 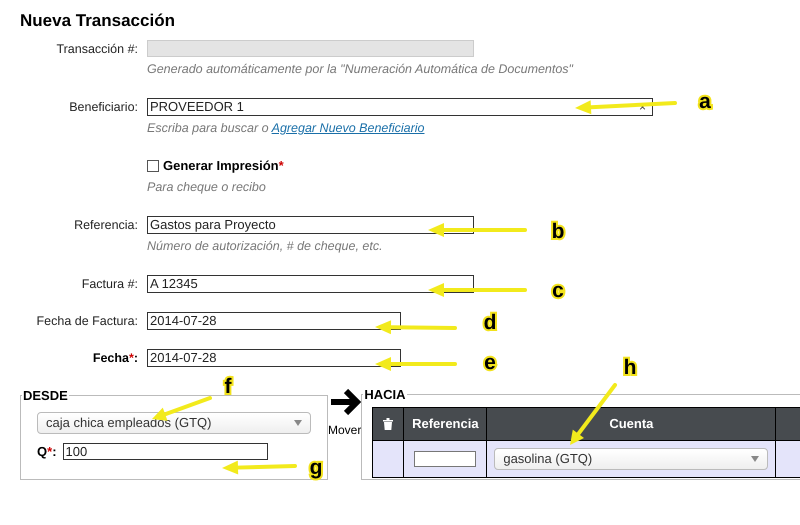 I want to click on field-label: Transacción #:, so click(x=96, y=49).